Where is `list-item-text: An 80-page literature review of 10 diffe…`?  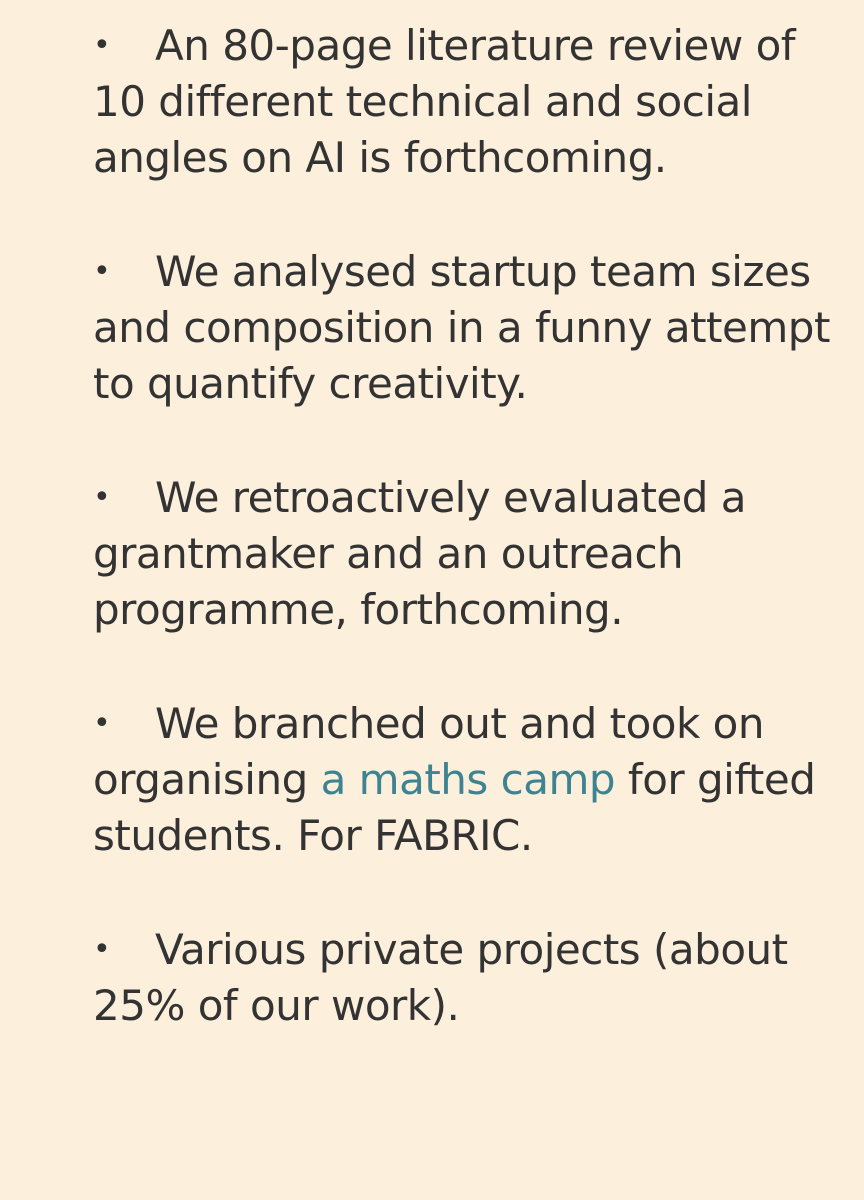 list-item-text: An 80-page literature review of 10 diffe… is located at coordinates (444, 101).